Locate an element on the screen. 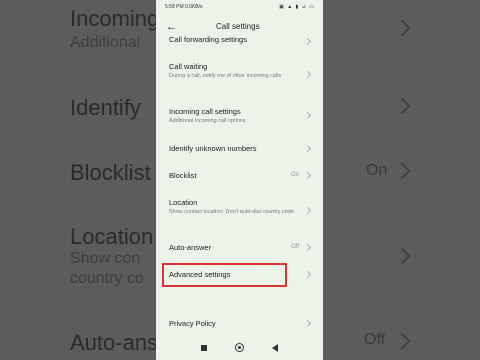 The height and width of the screenshot is (360, 480). settings-item-auto-answer: Auto-answer Off is located at coordinates (242, 247).